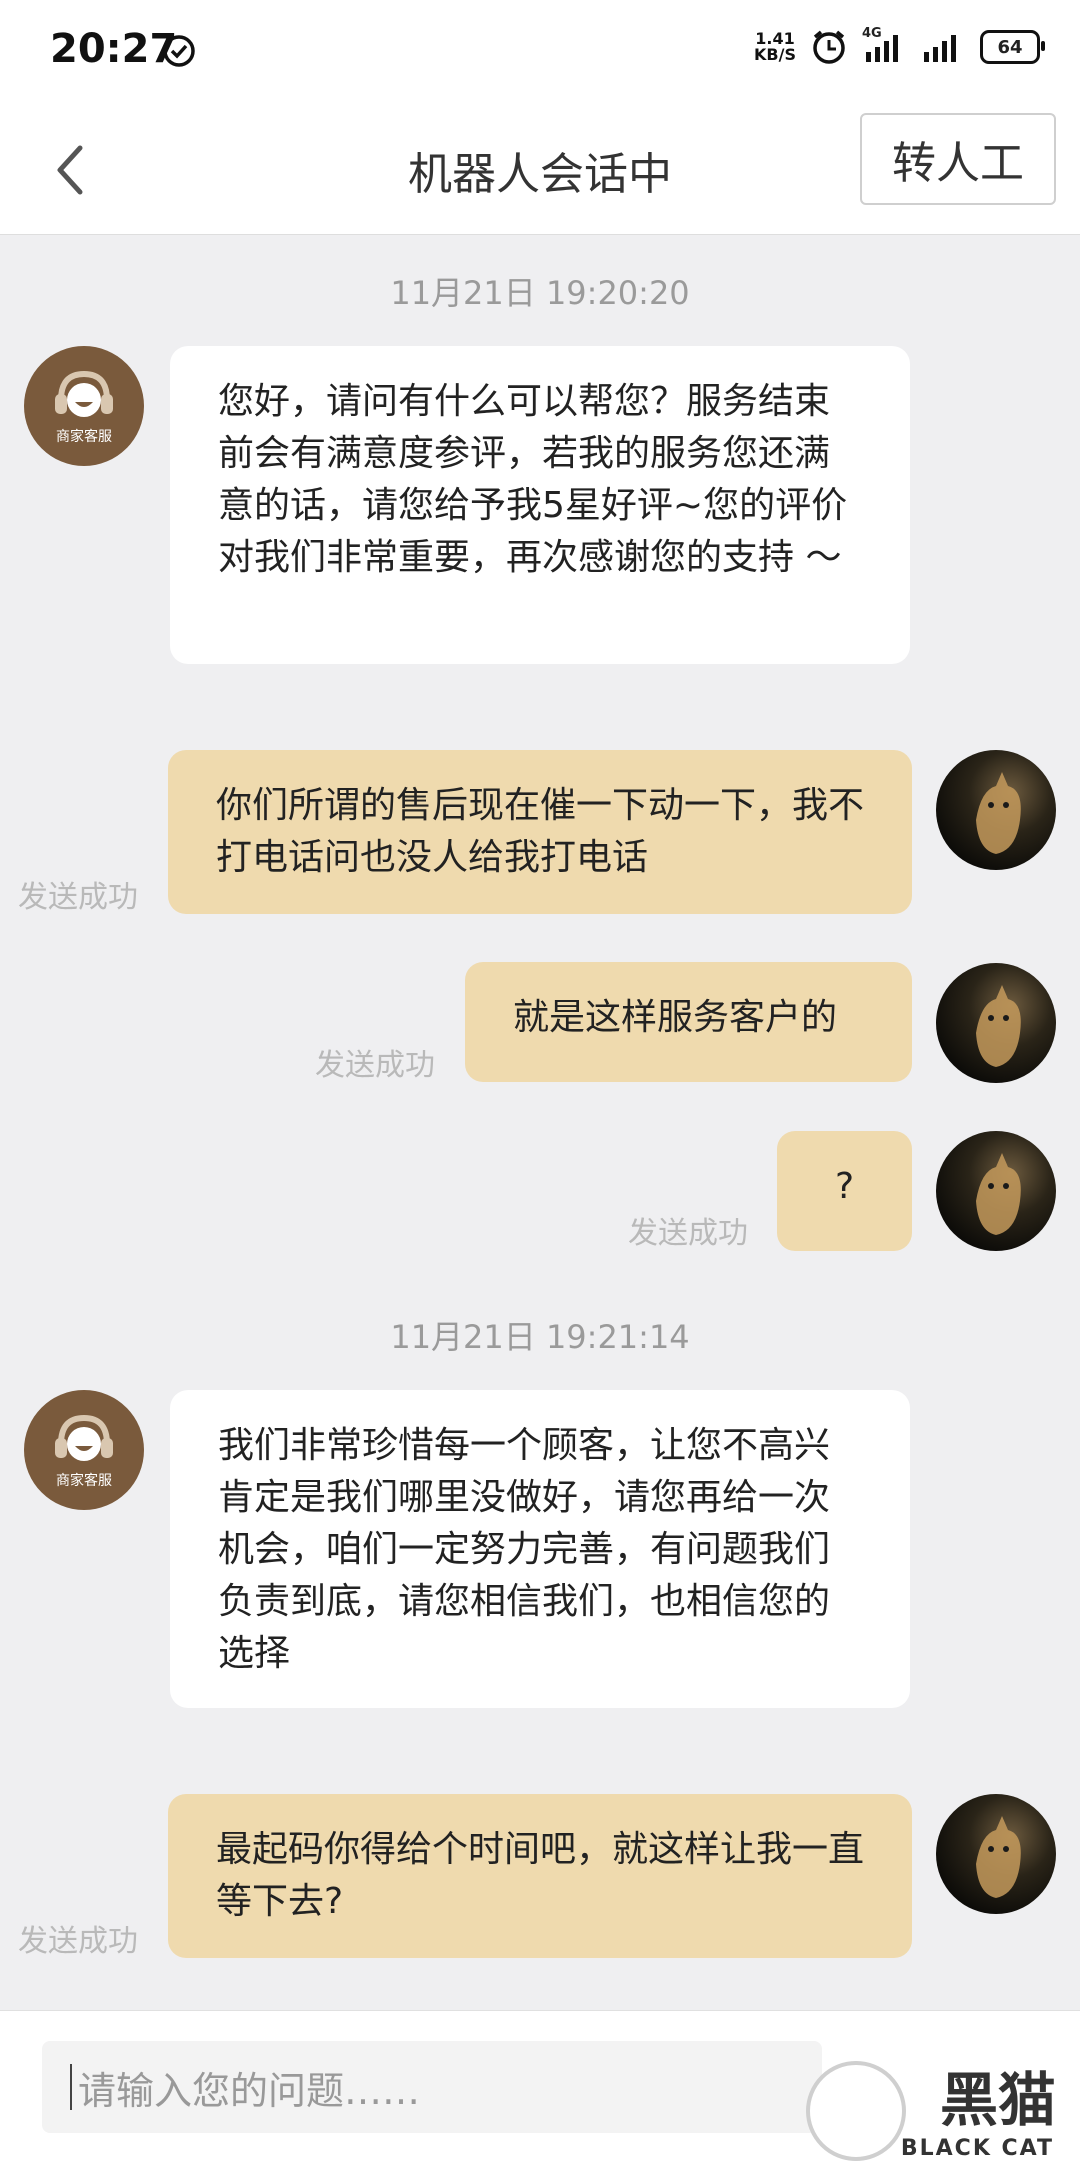 The width and height of the screenshot is (1080, 2161). What do you see at coordinates (940, 48) in the screenshot?
I see `signal-icon` at bounding box center [940, 48].